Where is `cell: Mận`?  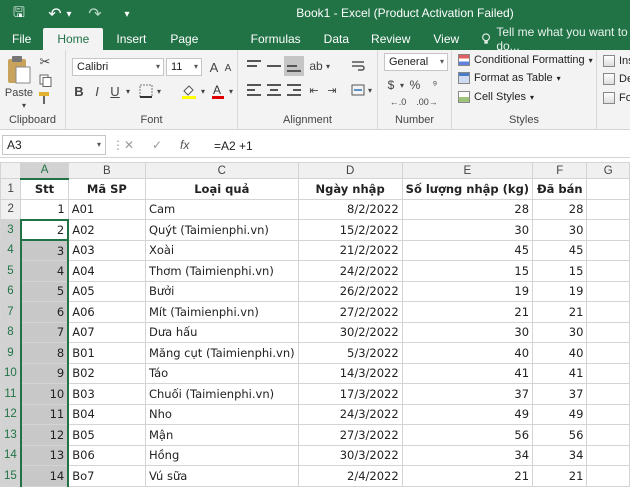
cell: Mận is located at coordinates (221, 435).